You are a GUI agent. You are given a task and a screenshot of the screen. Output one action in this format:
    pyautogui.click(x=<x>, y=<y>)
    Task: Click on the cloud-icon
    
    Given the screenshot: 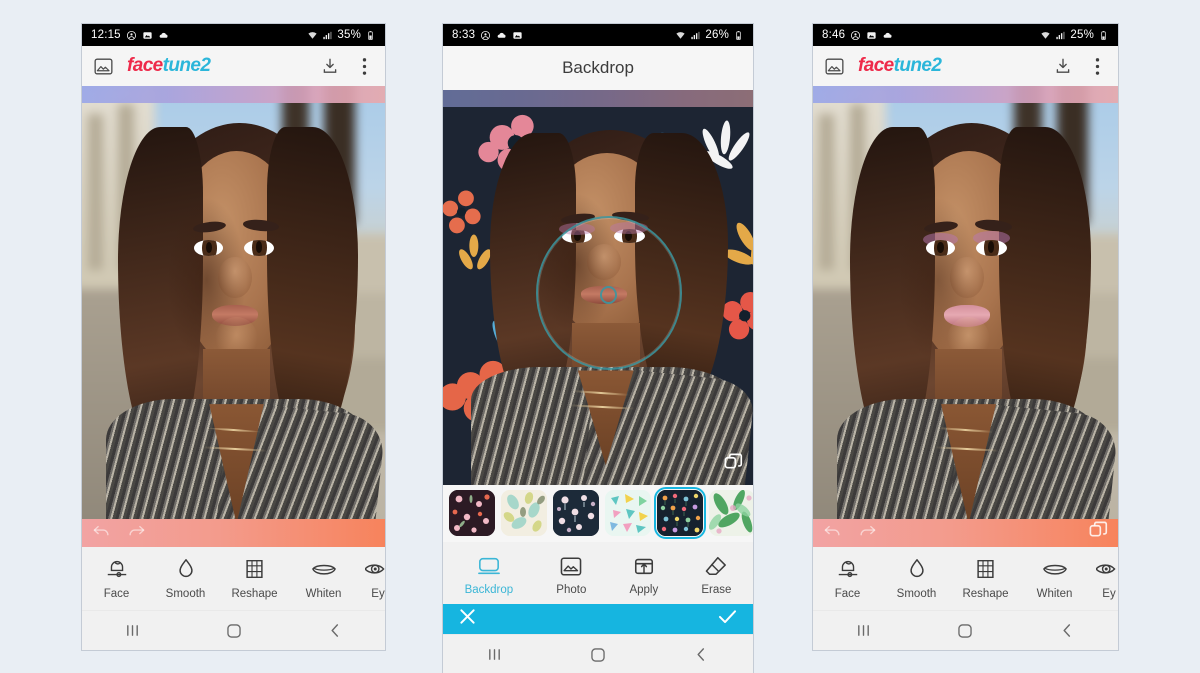 What is the action you would take?
    pyautogui.click(x=163, y=35)
    